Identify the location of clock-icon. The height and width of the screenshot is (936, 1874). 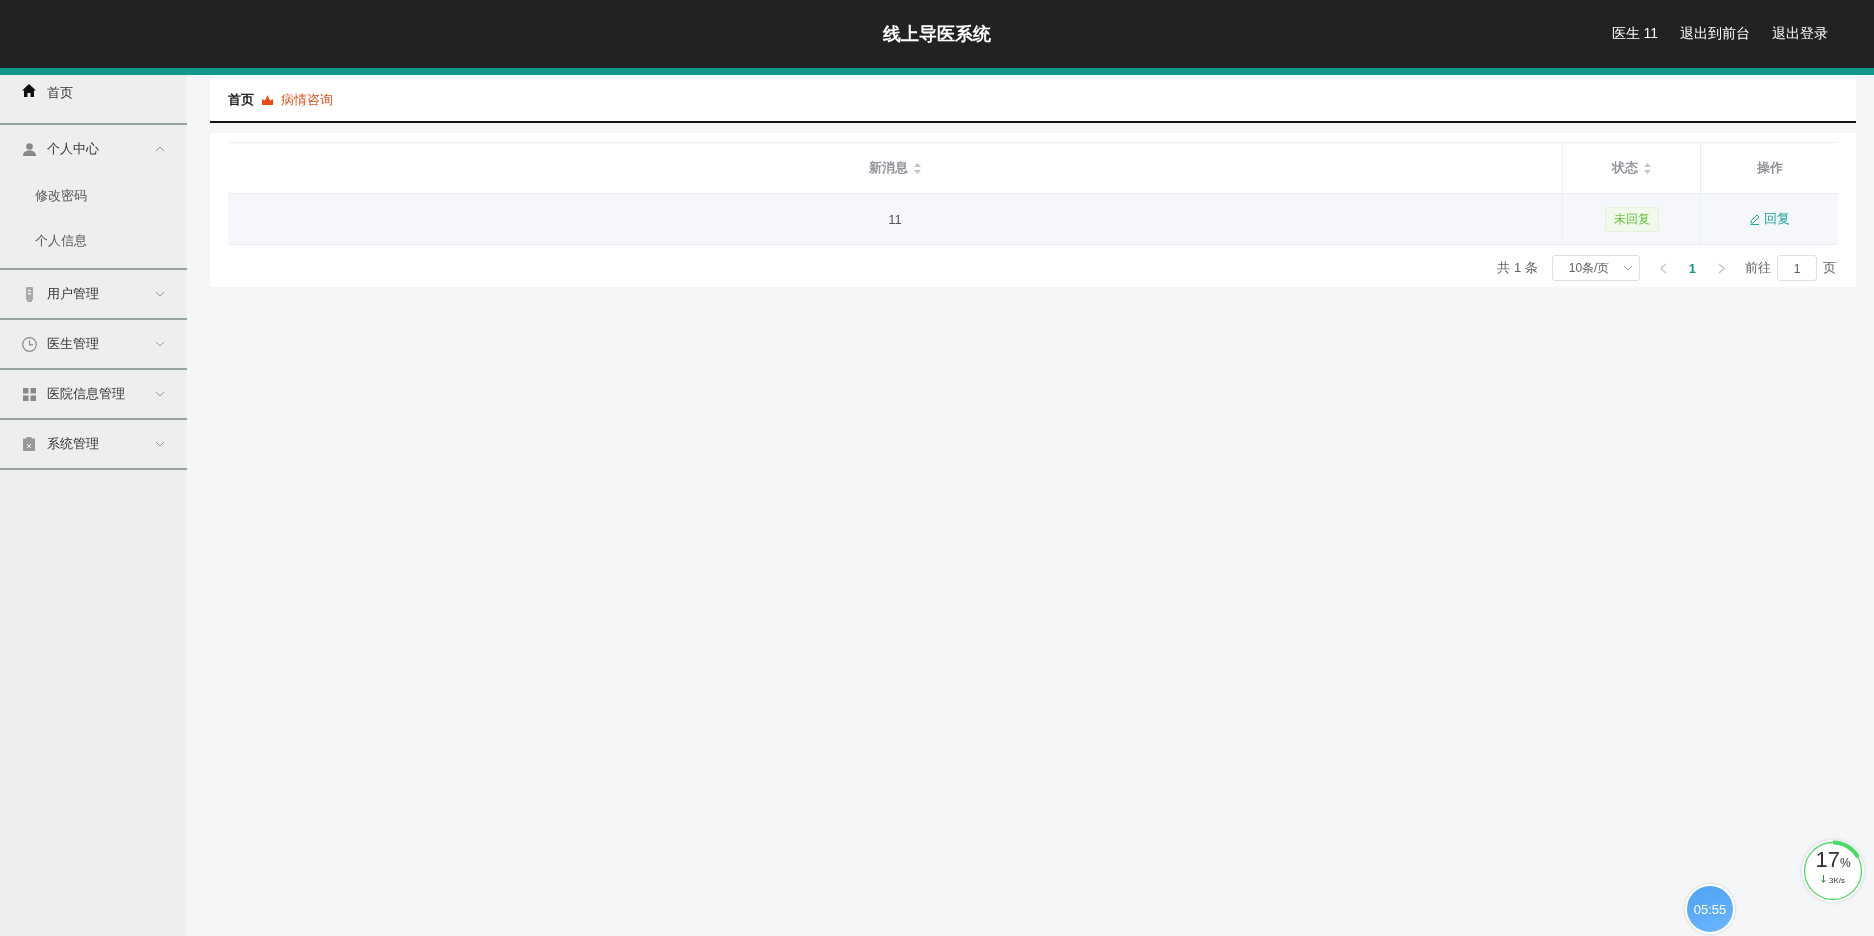
(29, 344).